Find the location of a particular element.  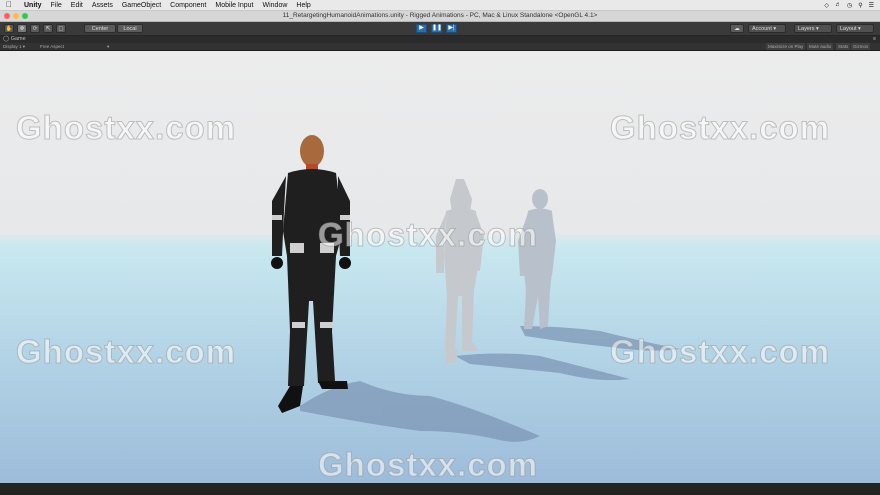

display-label: Display 1 is located at coordinates (12, 46).